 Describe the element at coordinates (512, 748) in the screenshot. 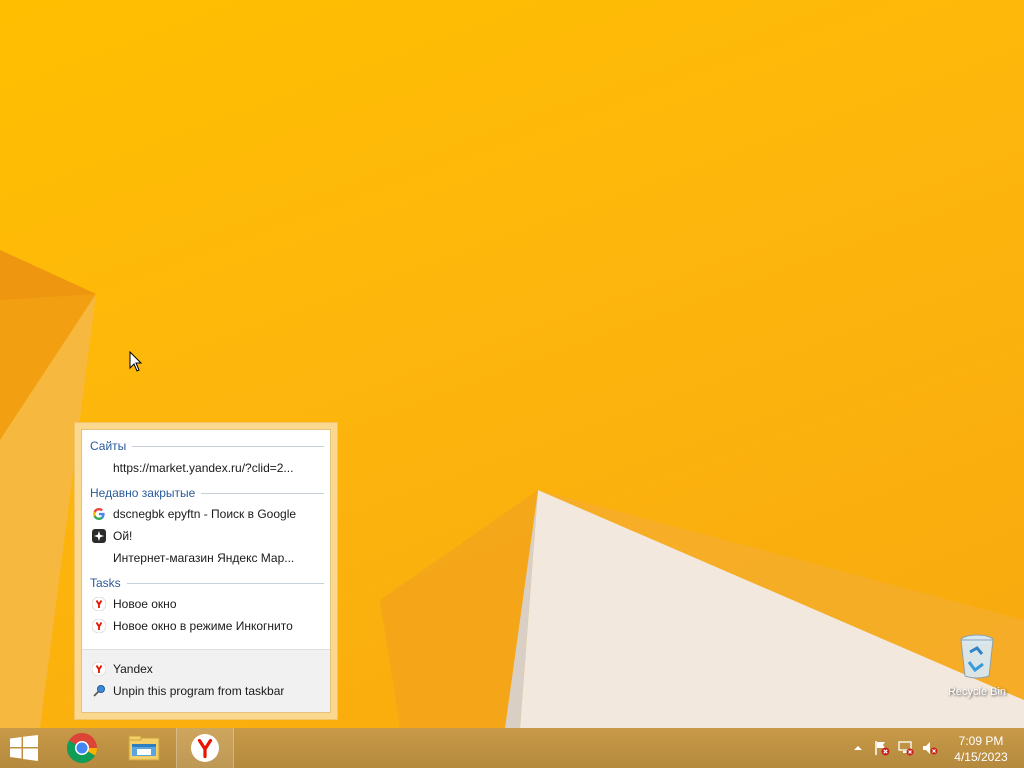

I see `taskbar` at that location.